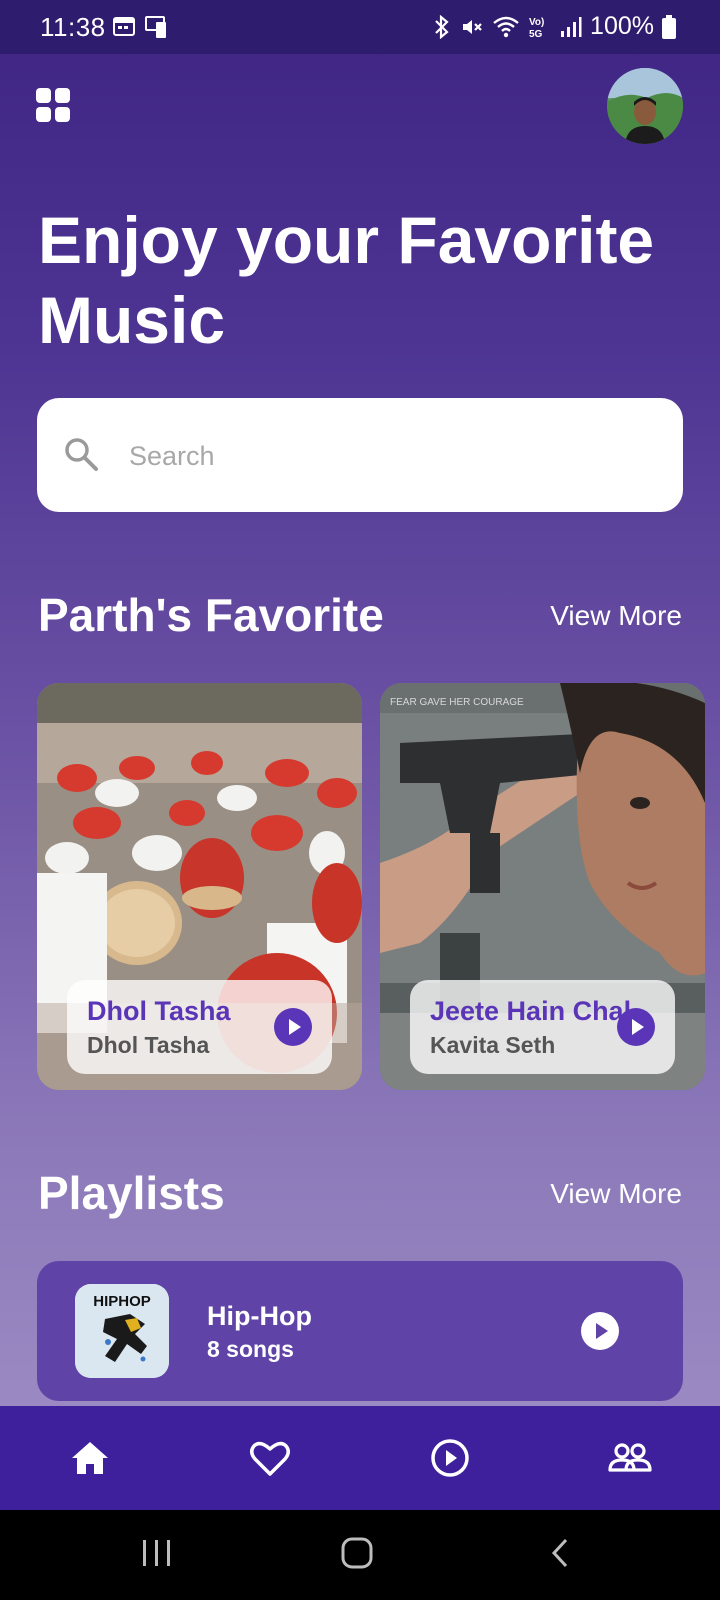 This screenshot has width=720, height=1600. What do you see at coordinates (360, 27) in the screenshot?
I see `status-bar: 11:38 Vo) 5G 100%` at bounding box center [360, 27].